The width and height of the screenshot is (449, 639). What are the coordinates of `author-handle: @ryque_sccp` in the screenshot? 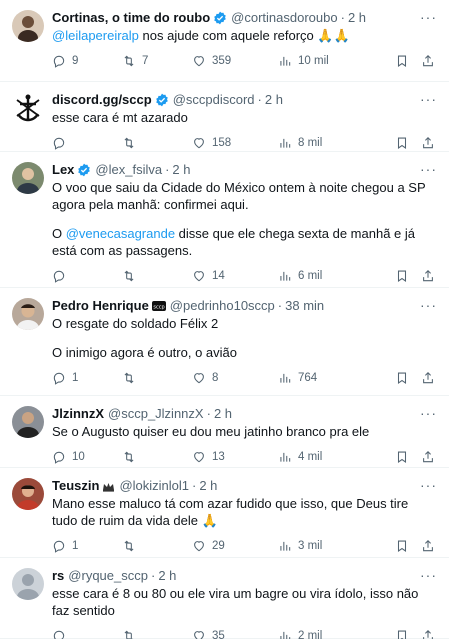 It's located at (108, 576).